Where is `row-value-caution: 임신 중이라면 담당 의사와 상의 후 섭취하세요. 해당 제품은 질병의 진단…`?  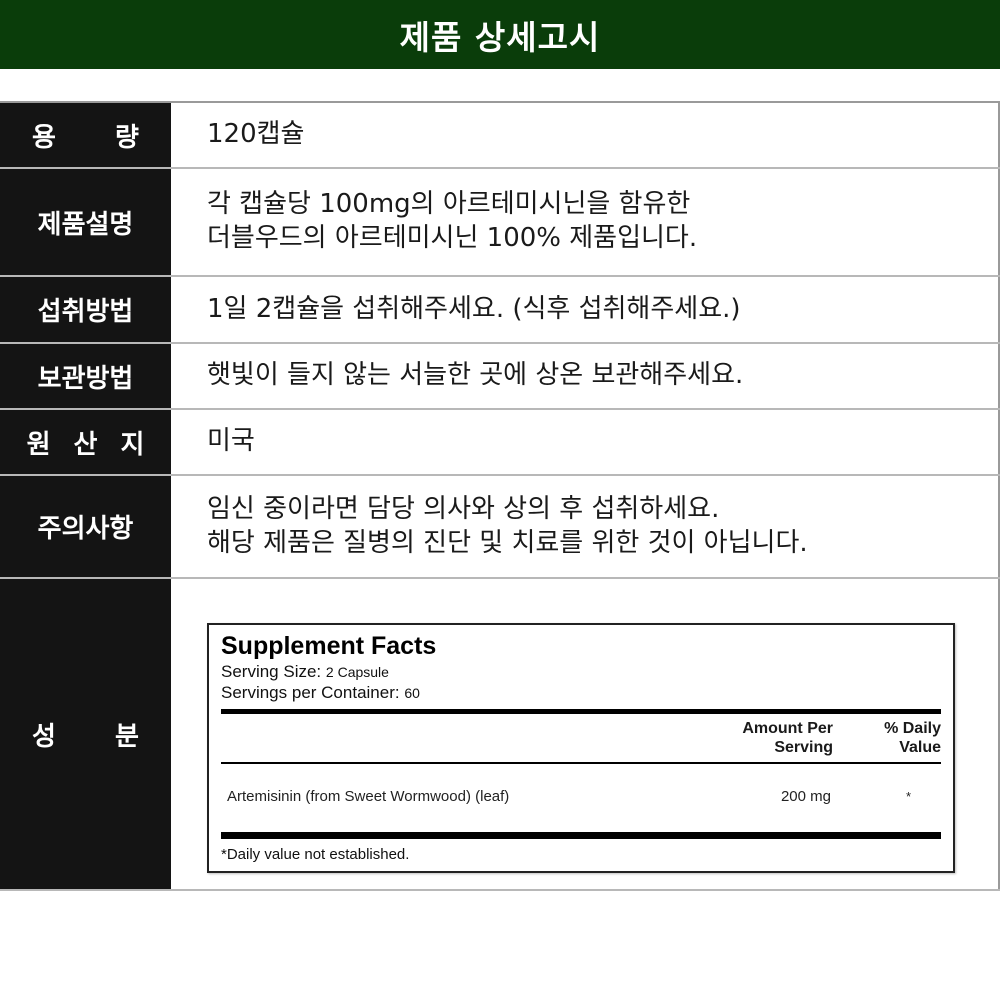
row-value-caution: 임신 중이라면 담당 의사와 상의 후 섭취하세요. 해당 제품은 질병의 진단… is located at coordinates (585, 526).